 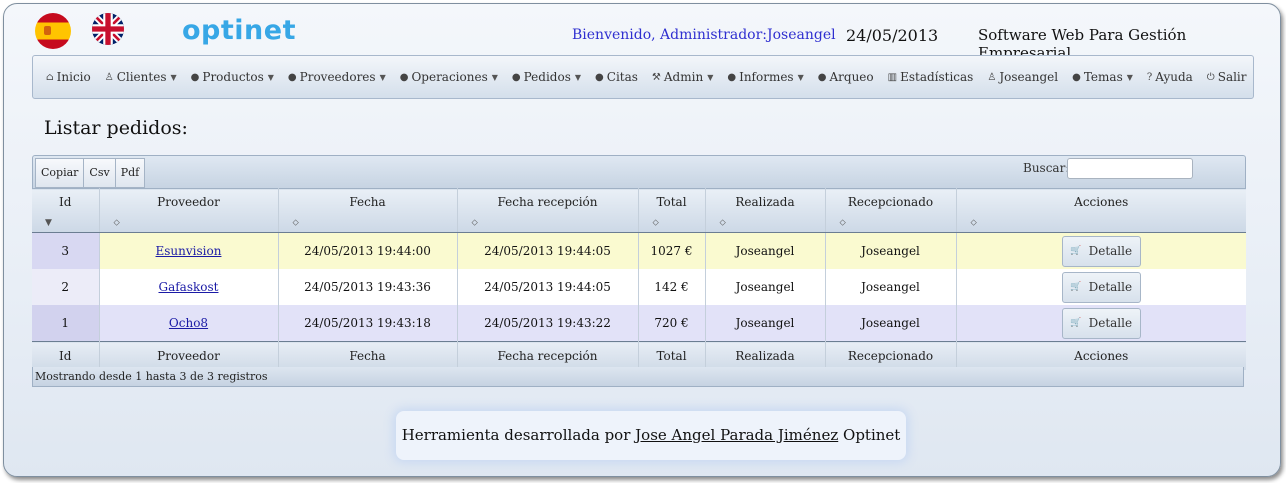 What do you see at coordinates (66, 323) in the screenshot?
I see `cell-id: 1` at bounding box center [66, 323].